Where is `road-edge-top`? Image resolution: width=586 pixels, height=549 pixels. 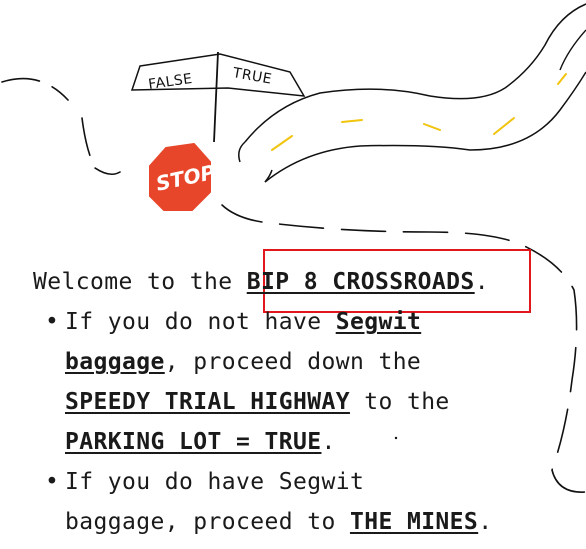
road-edge-top is located at coordinates (415, 73).